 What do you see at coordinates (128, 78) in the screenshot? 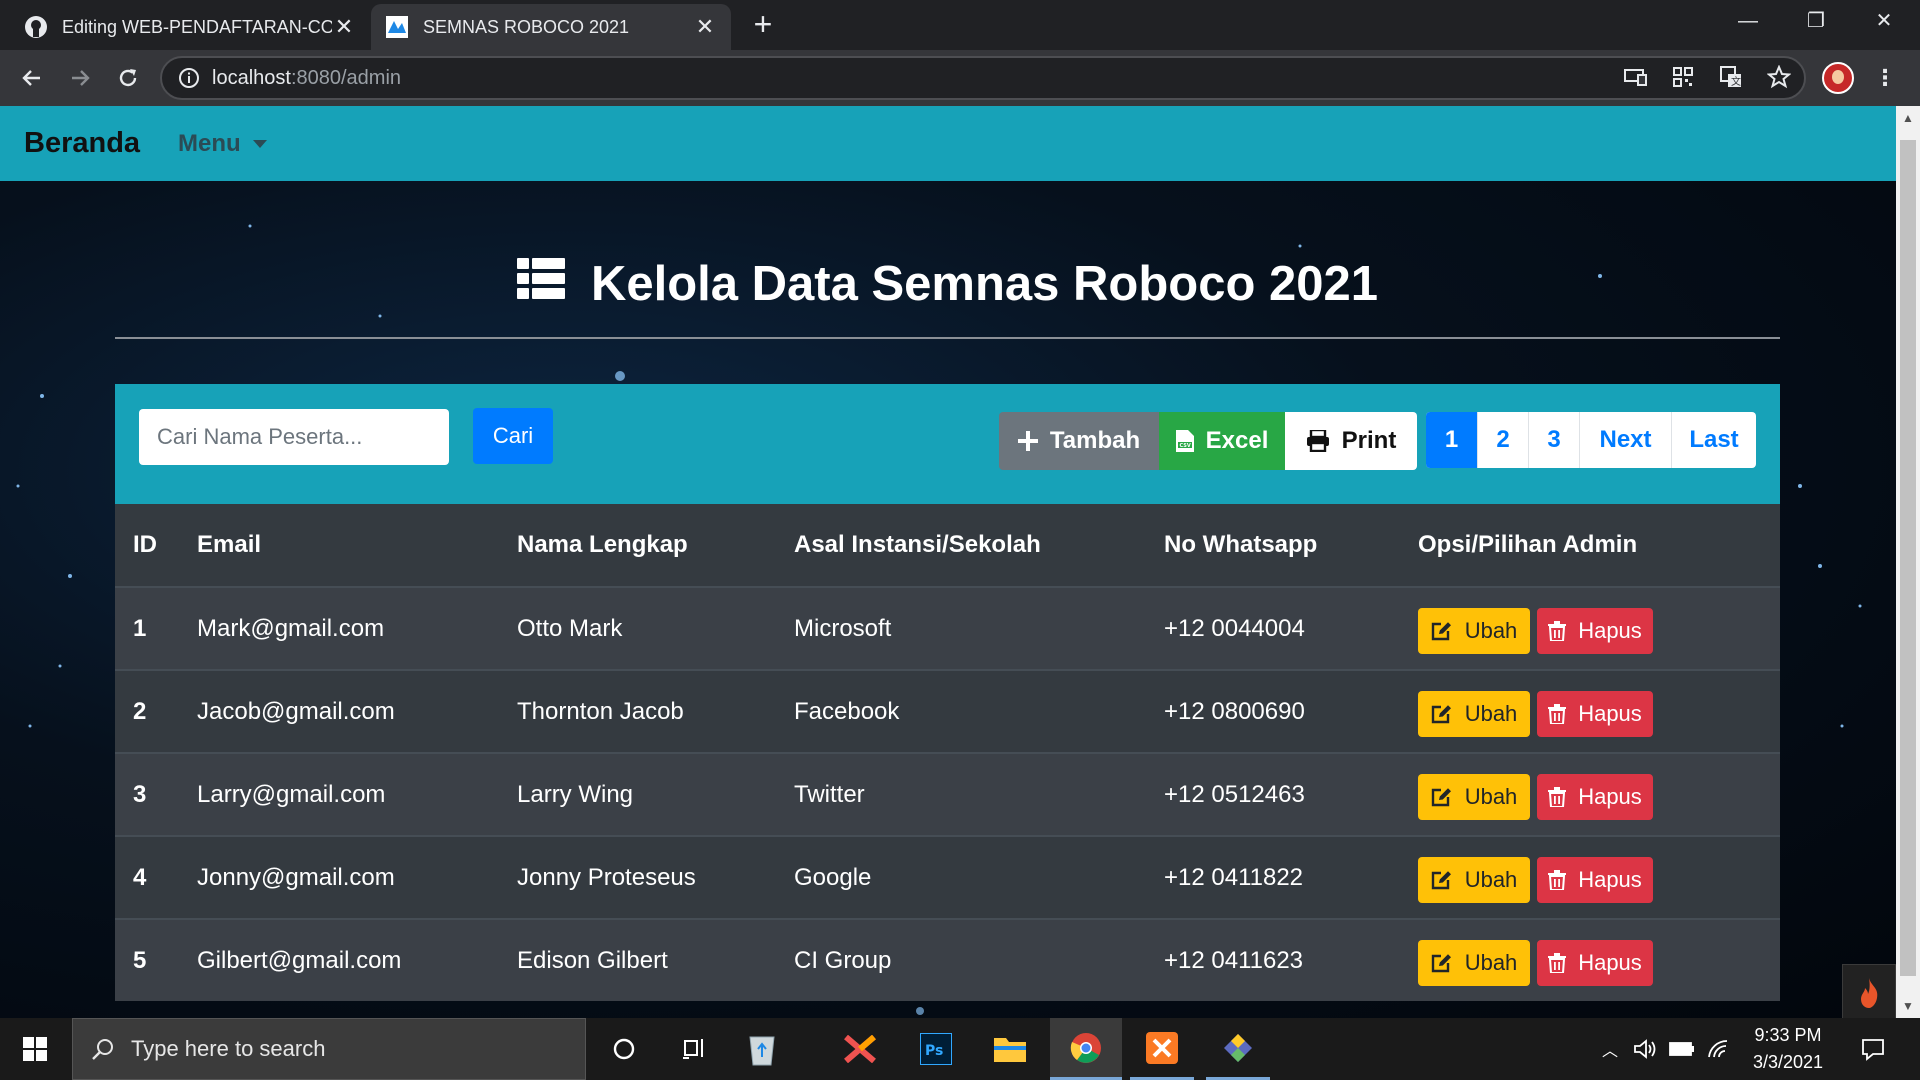
I see `reload-icon` at bounding box center [128, 78].